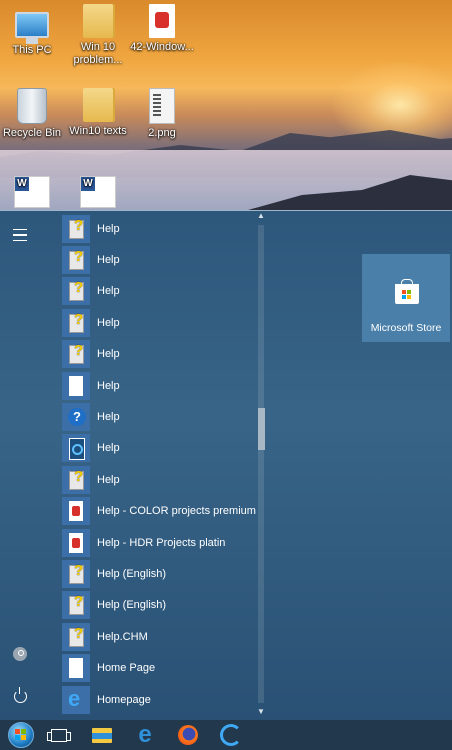 The width and height of the screenshot is (452, 750). I want to click on desktop-icon-win10-texts: Win10 texts, so click(98, 113).